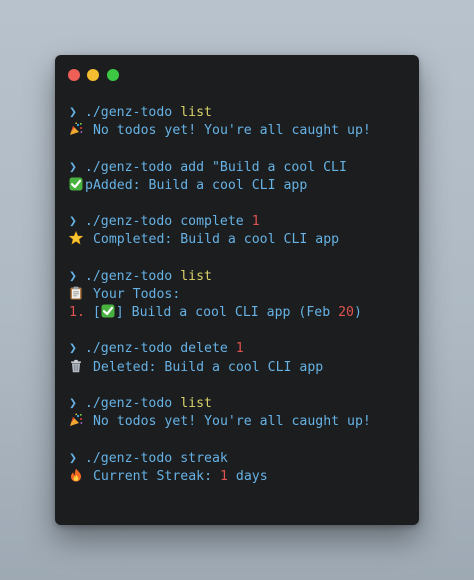 The width and height of the screenshot is (474, 580). What do you see at coordinates (113, 75) in the screenshot?
I see `maximize-window-button` at bounding box center [113, 75].